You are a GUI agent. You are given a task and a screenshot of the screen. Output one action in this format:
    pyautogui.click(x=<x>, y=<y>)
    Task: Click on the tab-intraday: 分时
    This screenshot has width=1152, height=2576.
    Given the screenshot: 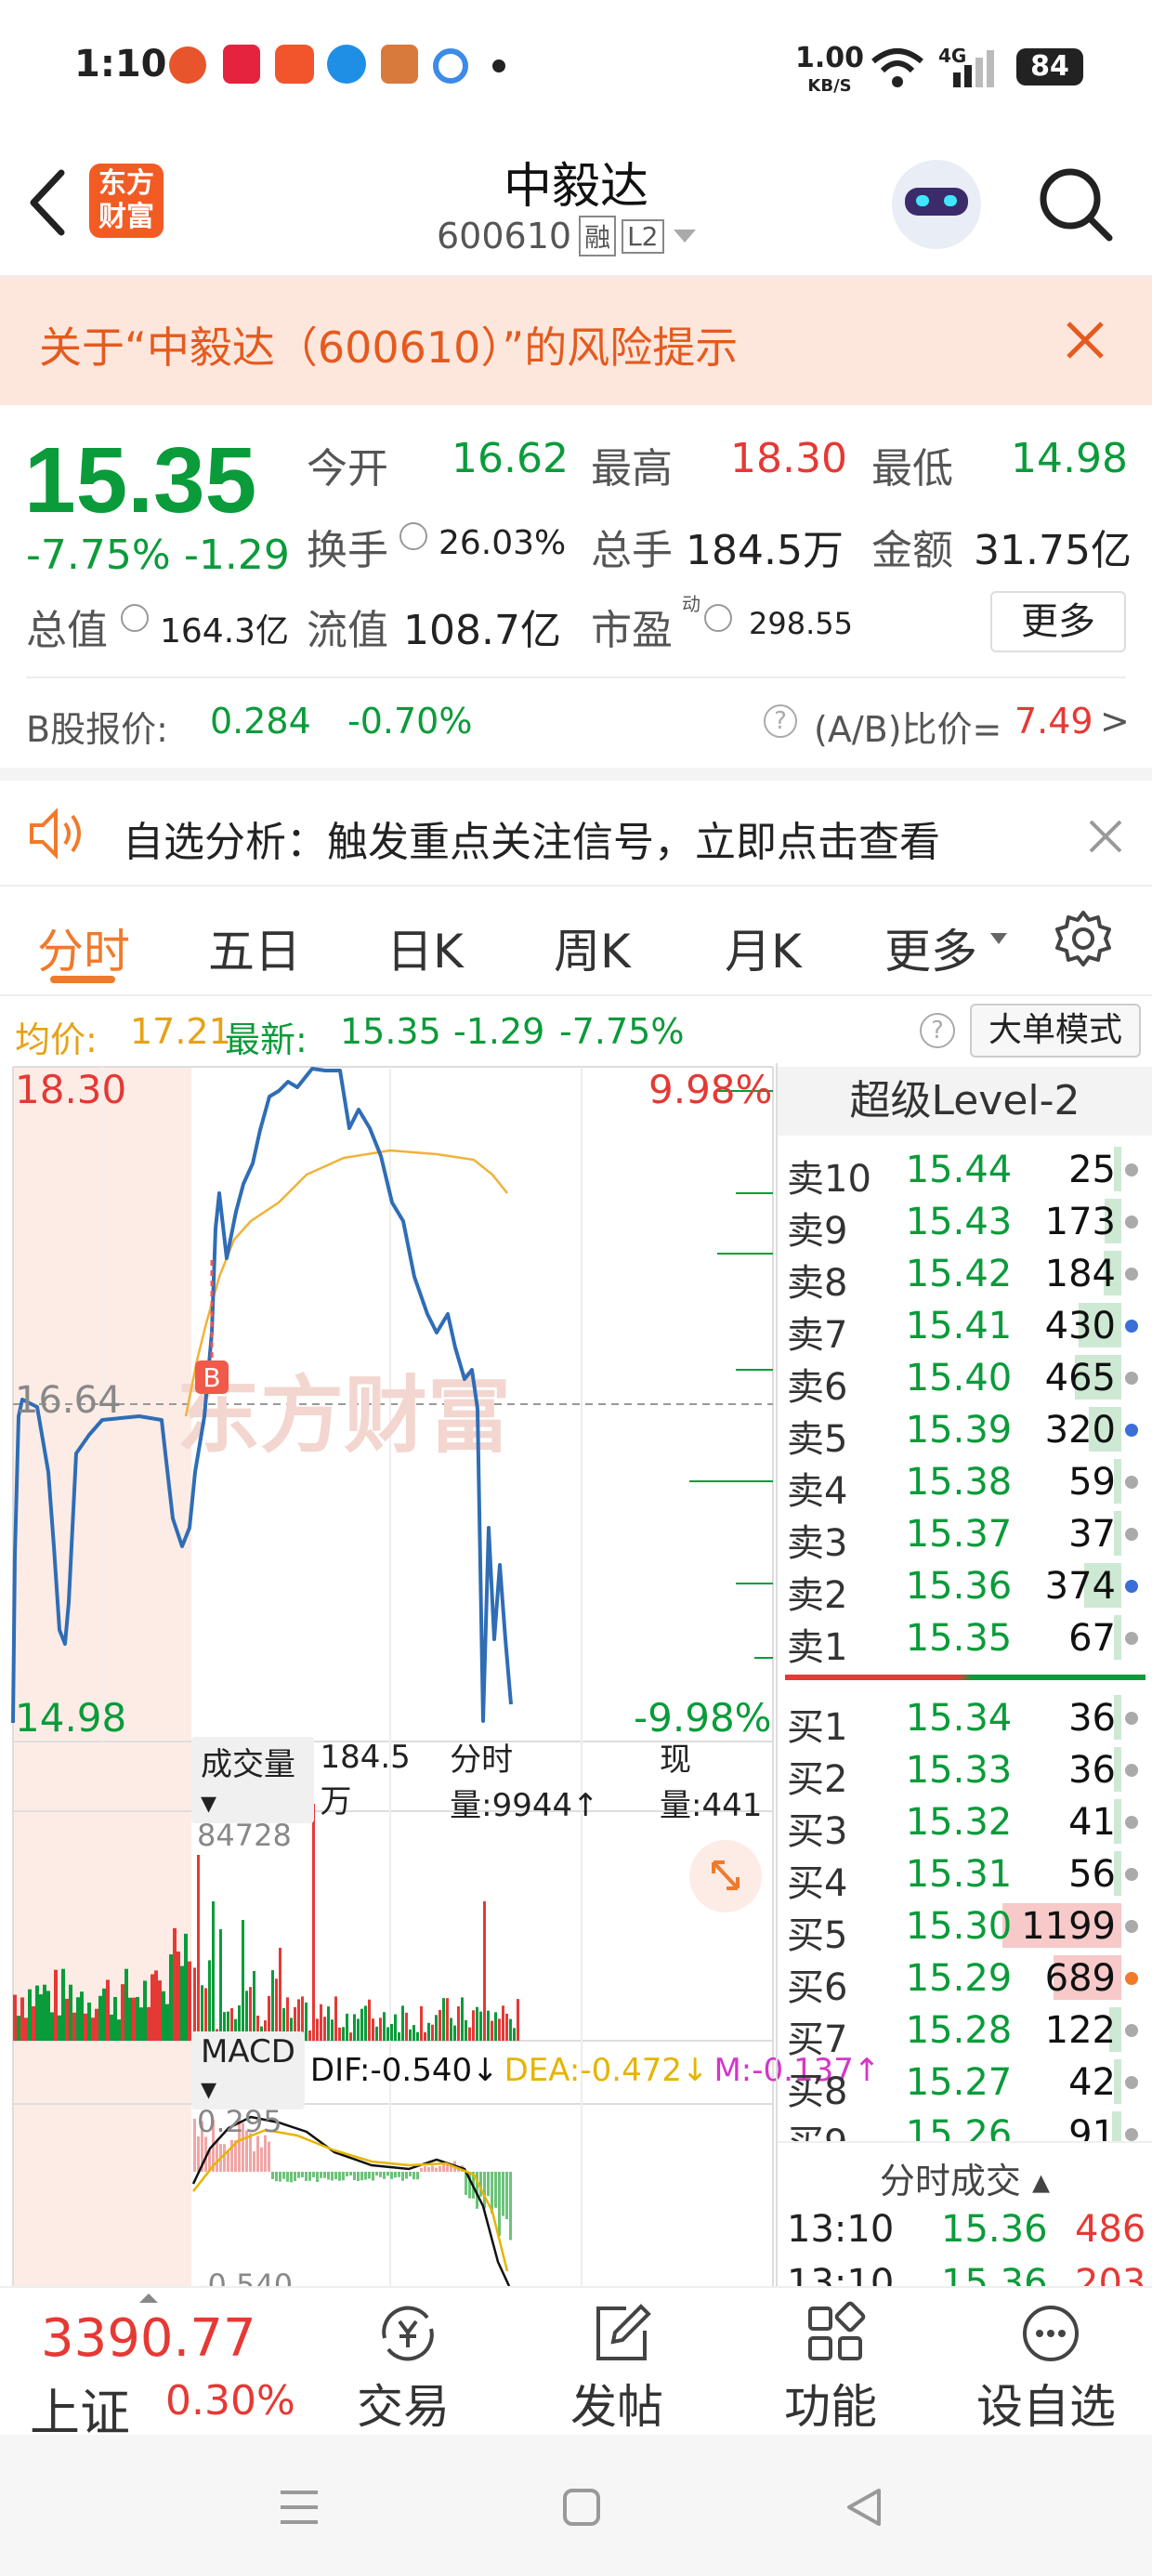 What is the action you would take?
    pyautogui.click(x=83, y=947)
    